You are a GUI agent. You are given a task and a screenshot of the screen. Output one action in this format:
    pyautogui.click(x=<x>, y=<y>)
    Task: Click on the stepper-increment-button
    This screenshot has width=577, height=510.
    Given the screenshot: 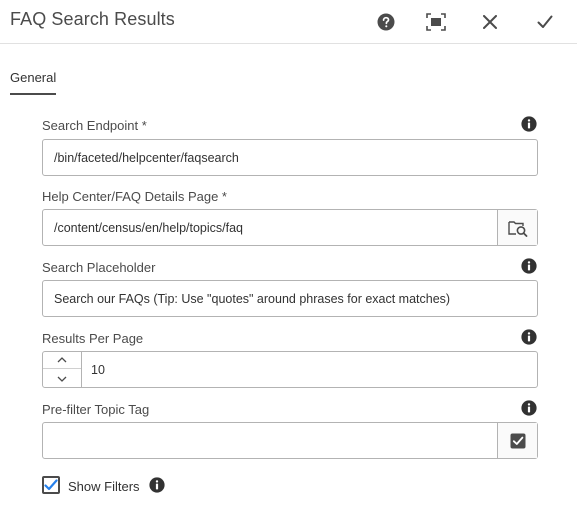 What is the action you would take?
    pyautogui.click(x=62, y=360)
    